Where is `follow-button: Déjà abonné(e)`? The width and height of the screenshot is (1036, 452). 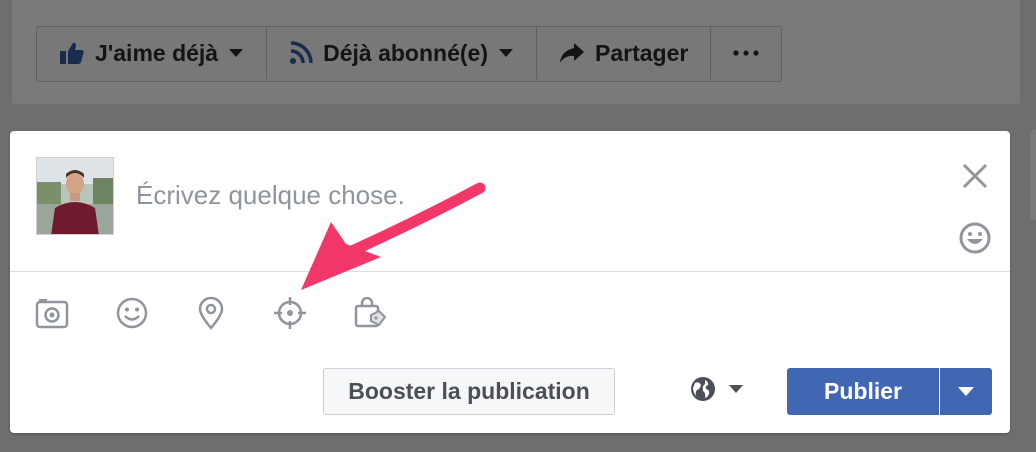
follow-button: Déjà abonné(e) is located at coordinates (402, 53).